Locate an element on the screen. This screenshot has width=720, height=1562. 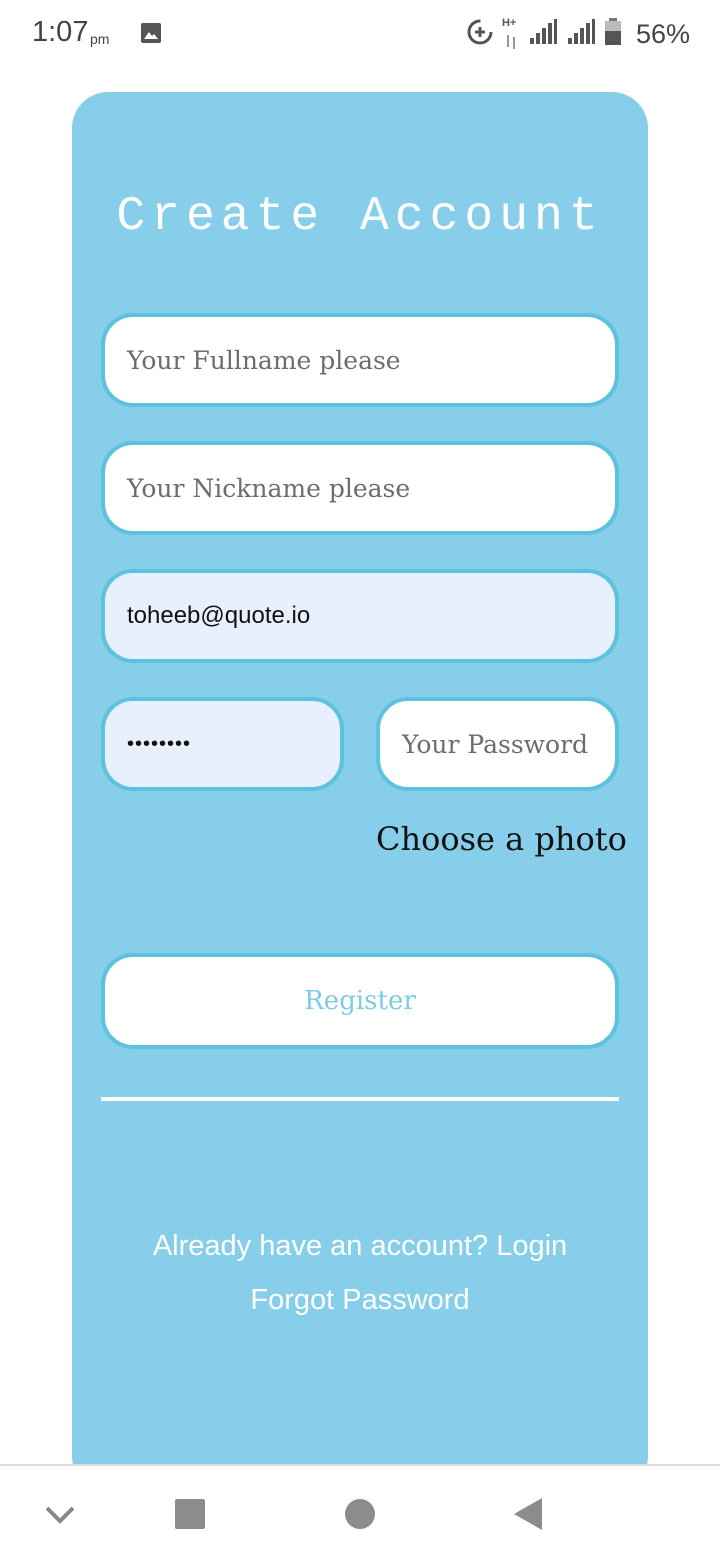
navigation-bar is located at coordinates (360, 1513).